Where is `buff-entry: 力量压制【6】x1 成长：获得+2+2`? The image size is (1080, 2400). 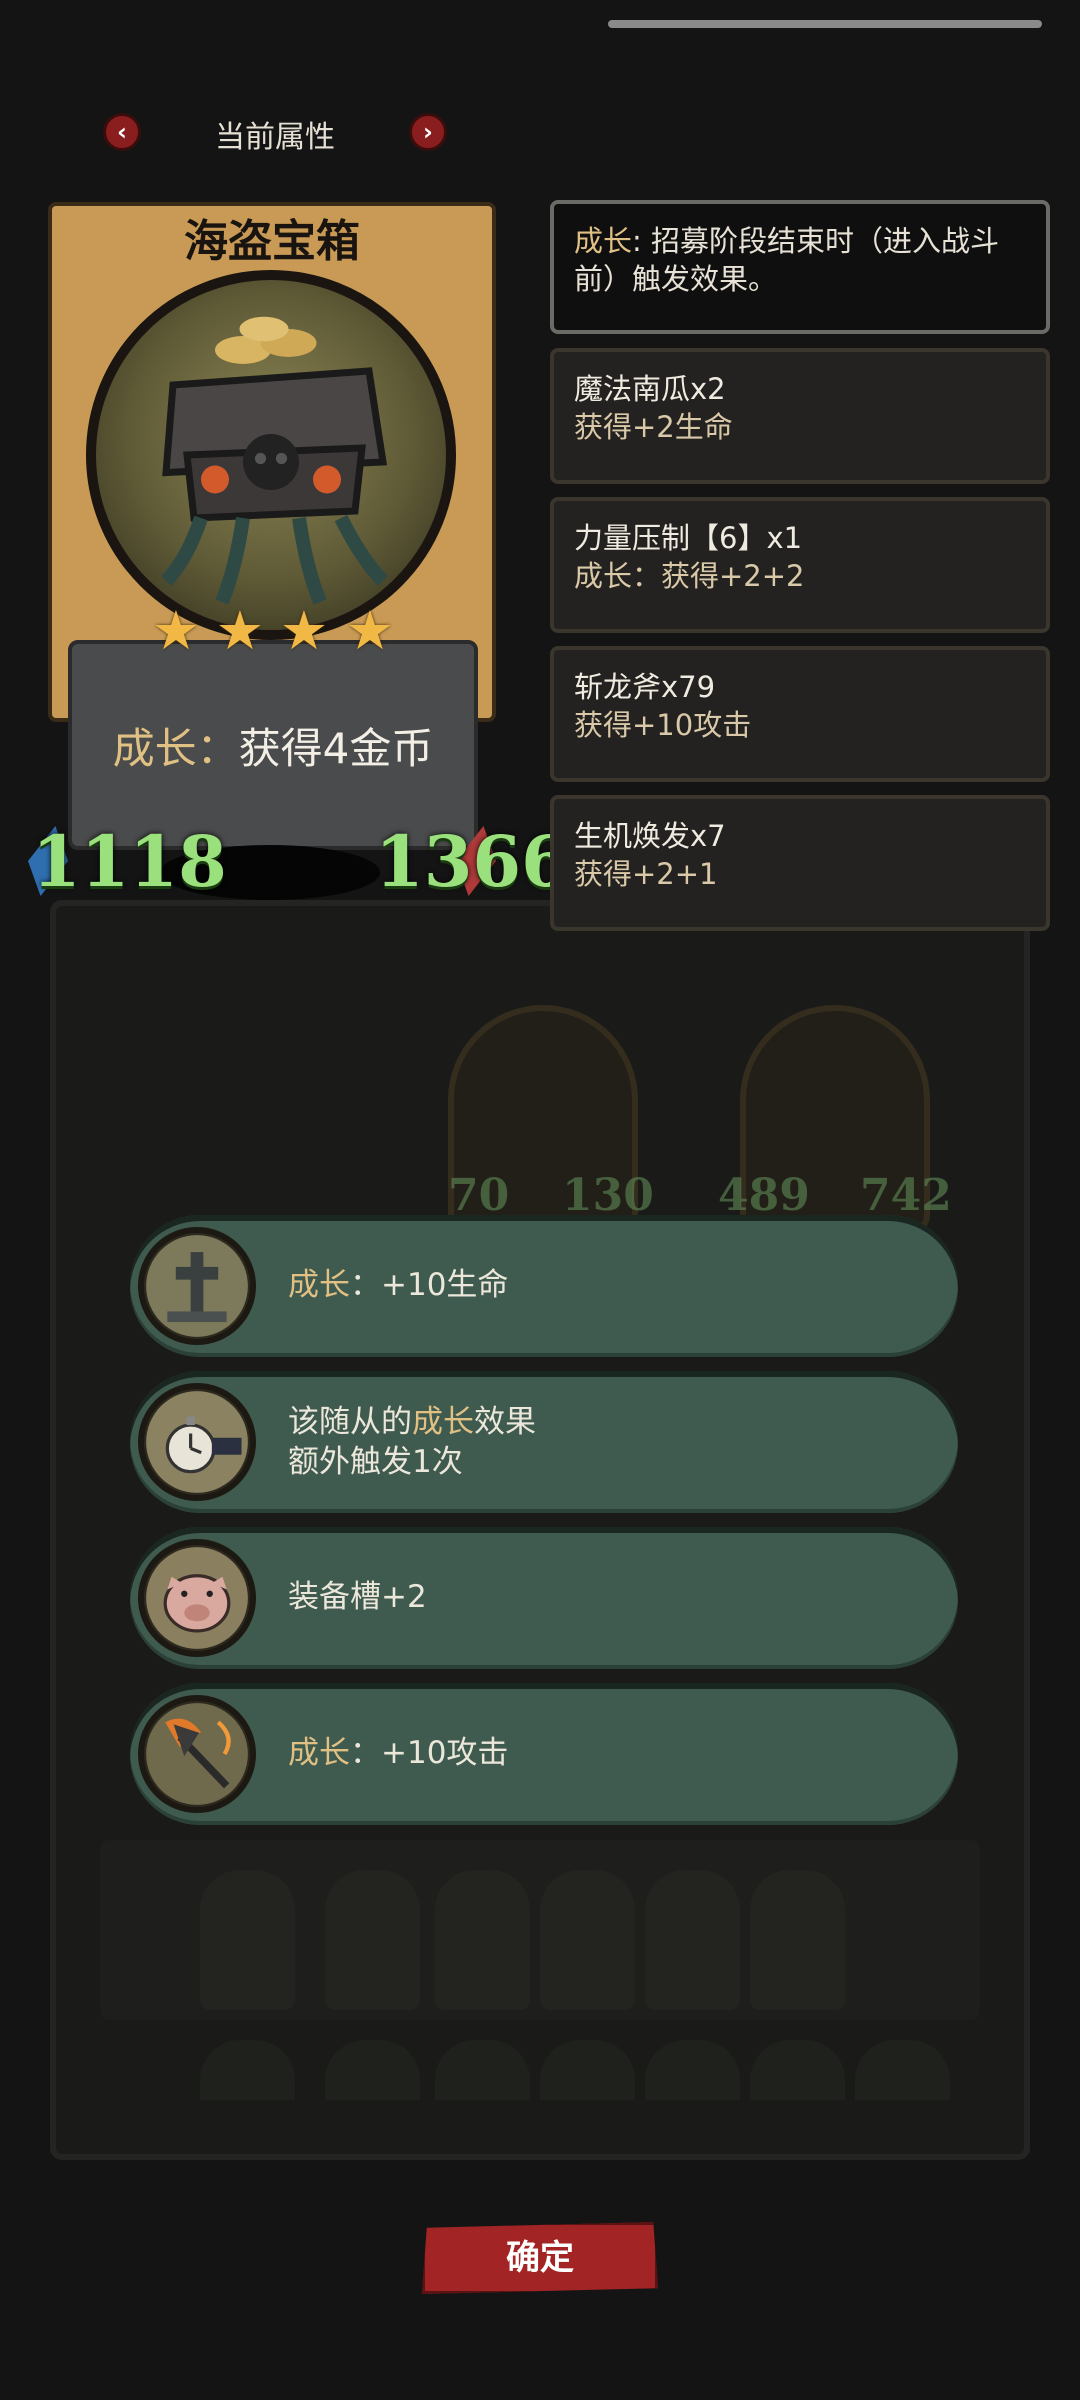
buff-entry: 力量压制【6】x1 成长：获得+2+2 is located at coordinates (800, 565).